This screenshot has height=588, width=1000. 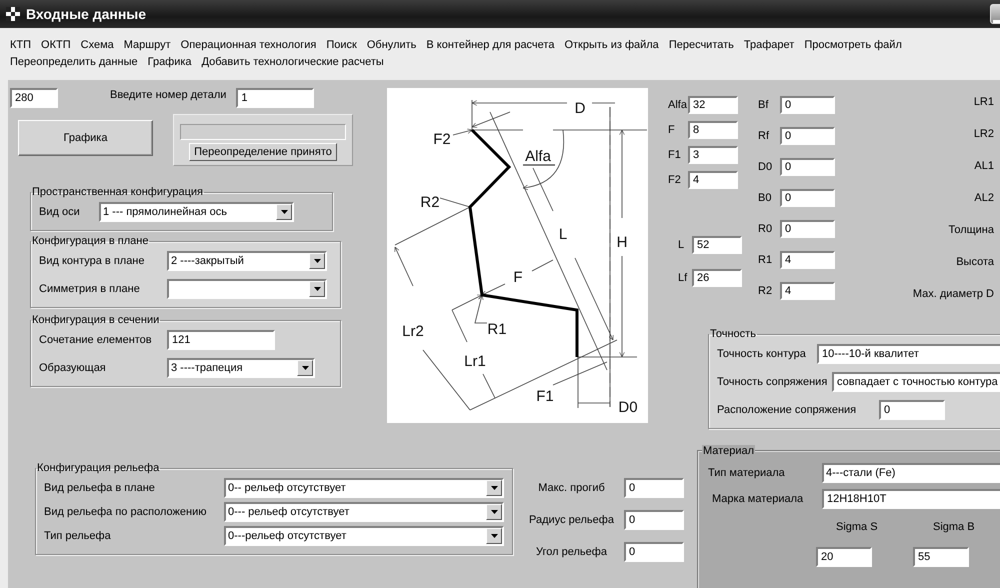 What do you see at coordinates (571, 552) in the screenshot?
I see `field-label: Угол рельефа` at bounding box center [571, 552].